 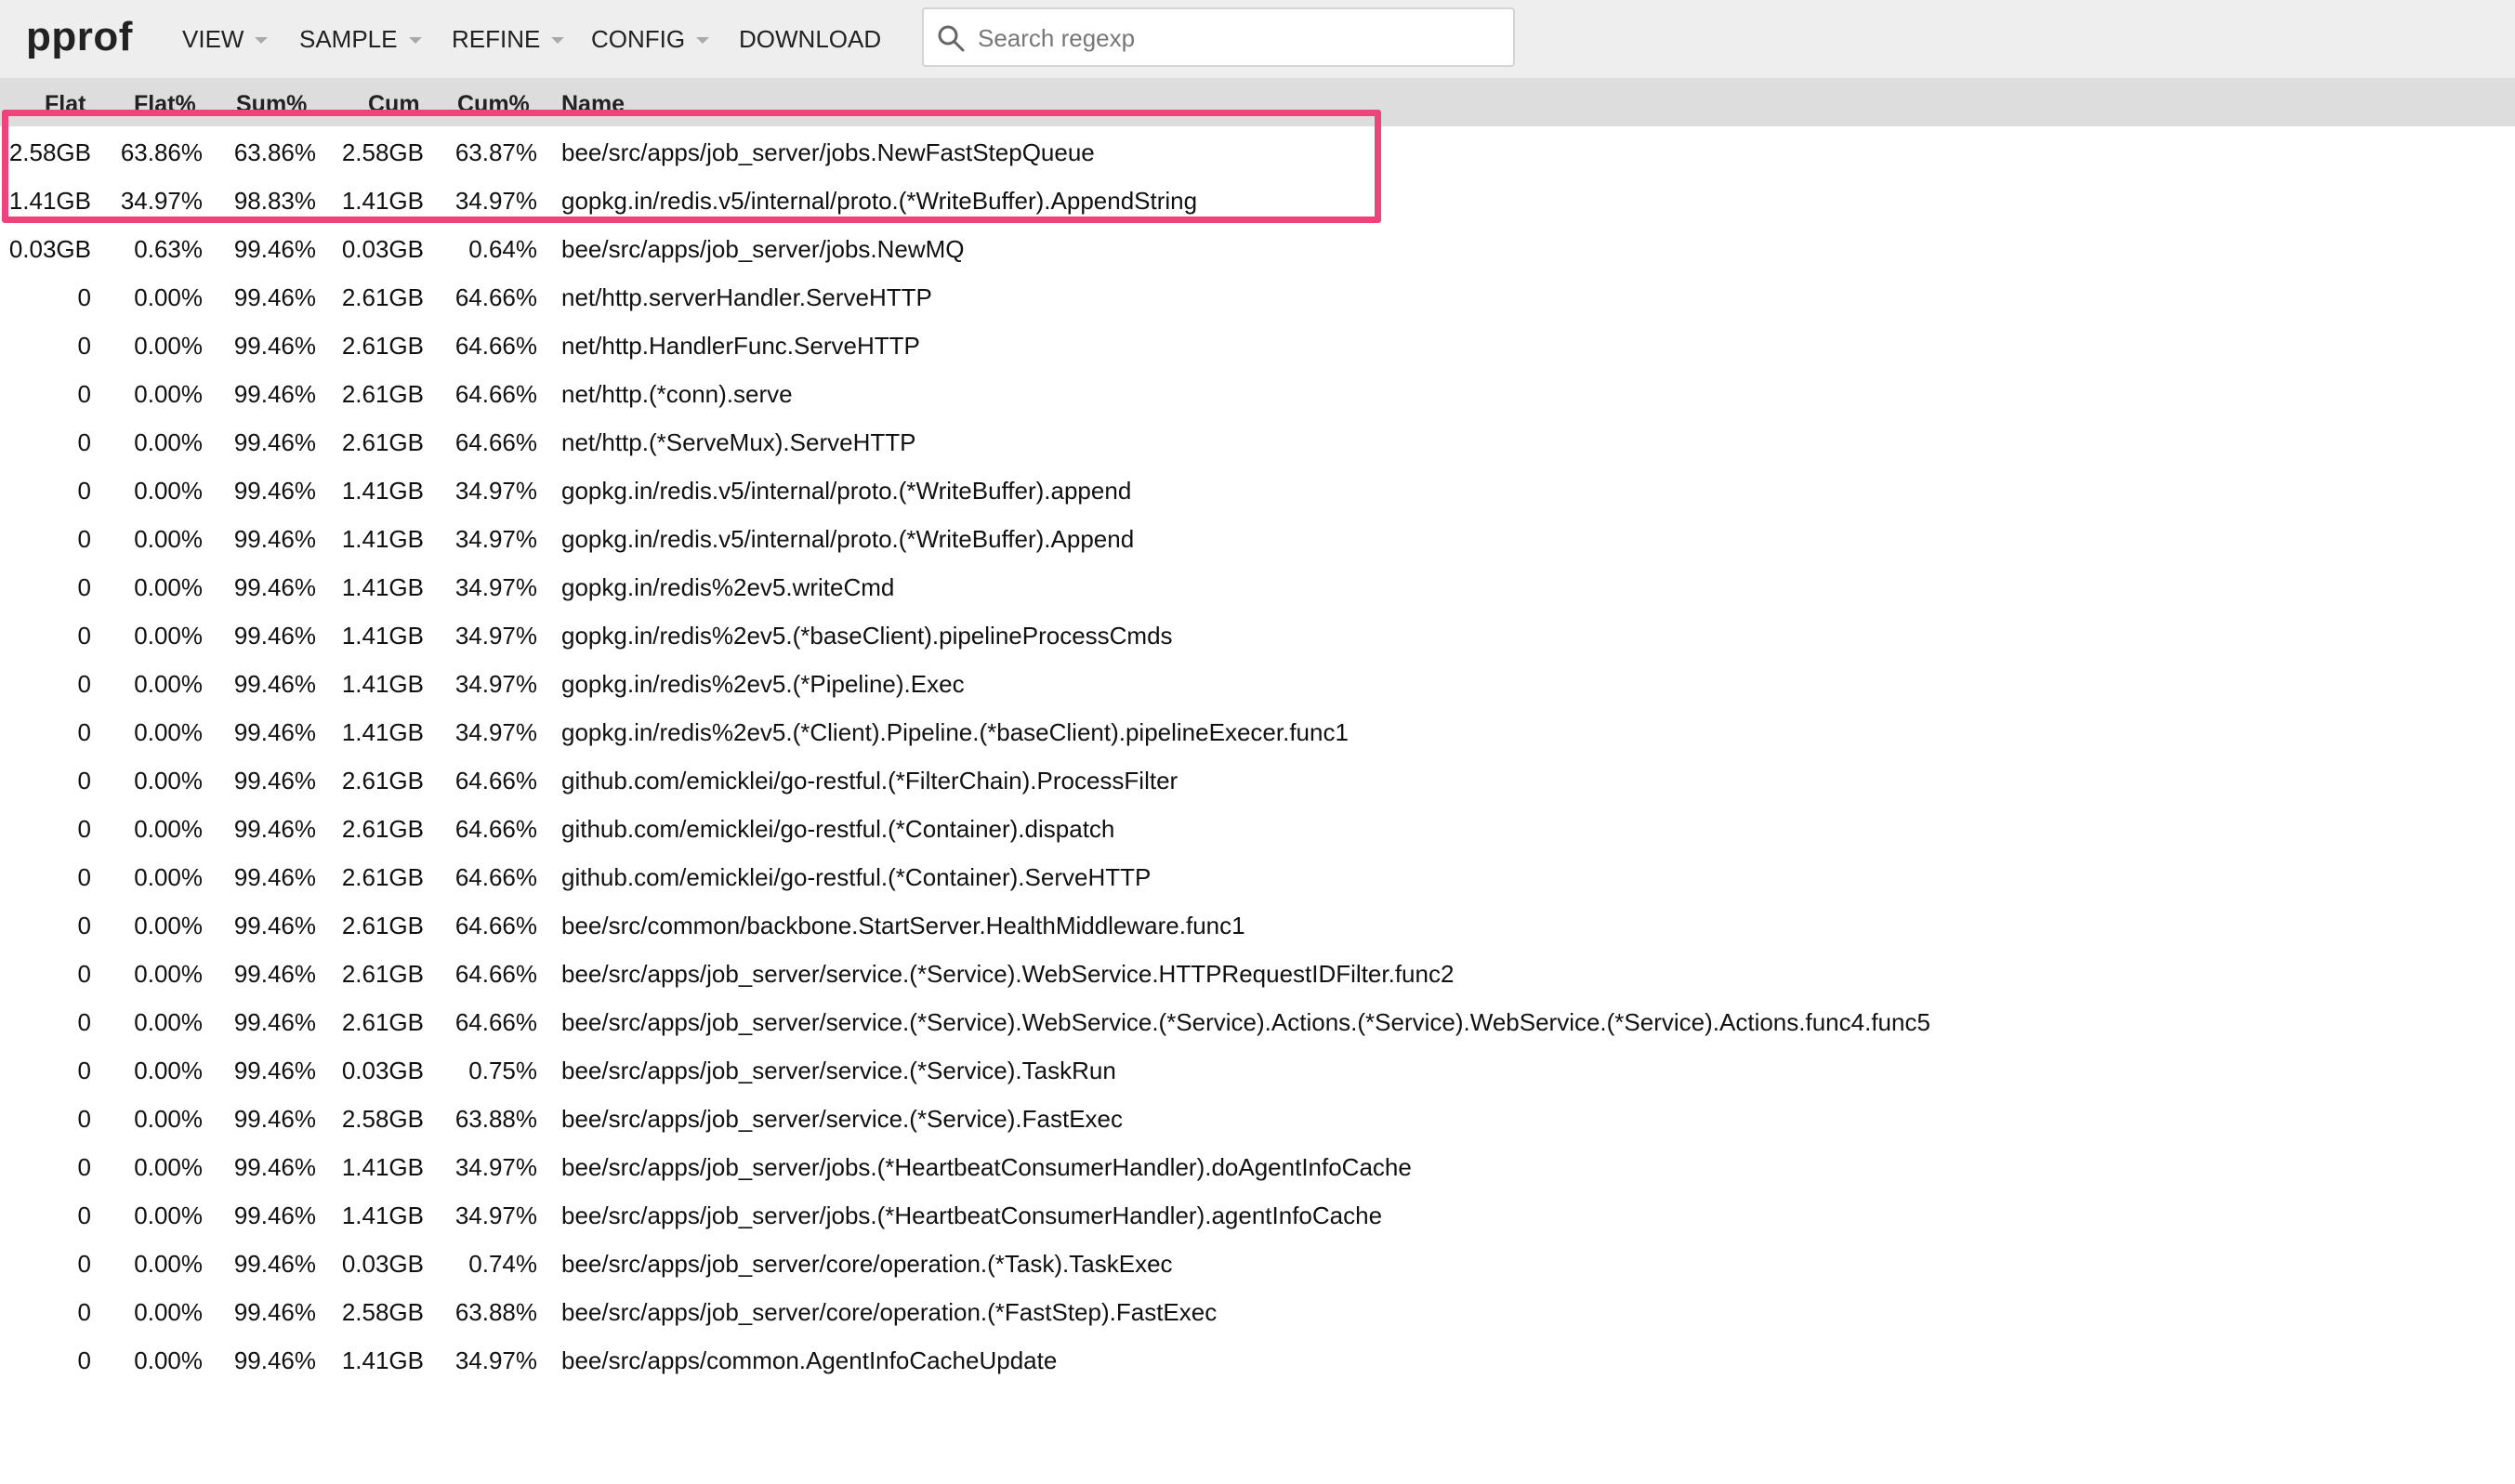 I want to click on column-header-cum: Cum, so click(x=394, y=104).